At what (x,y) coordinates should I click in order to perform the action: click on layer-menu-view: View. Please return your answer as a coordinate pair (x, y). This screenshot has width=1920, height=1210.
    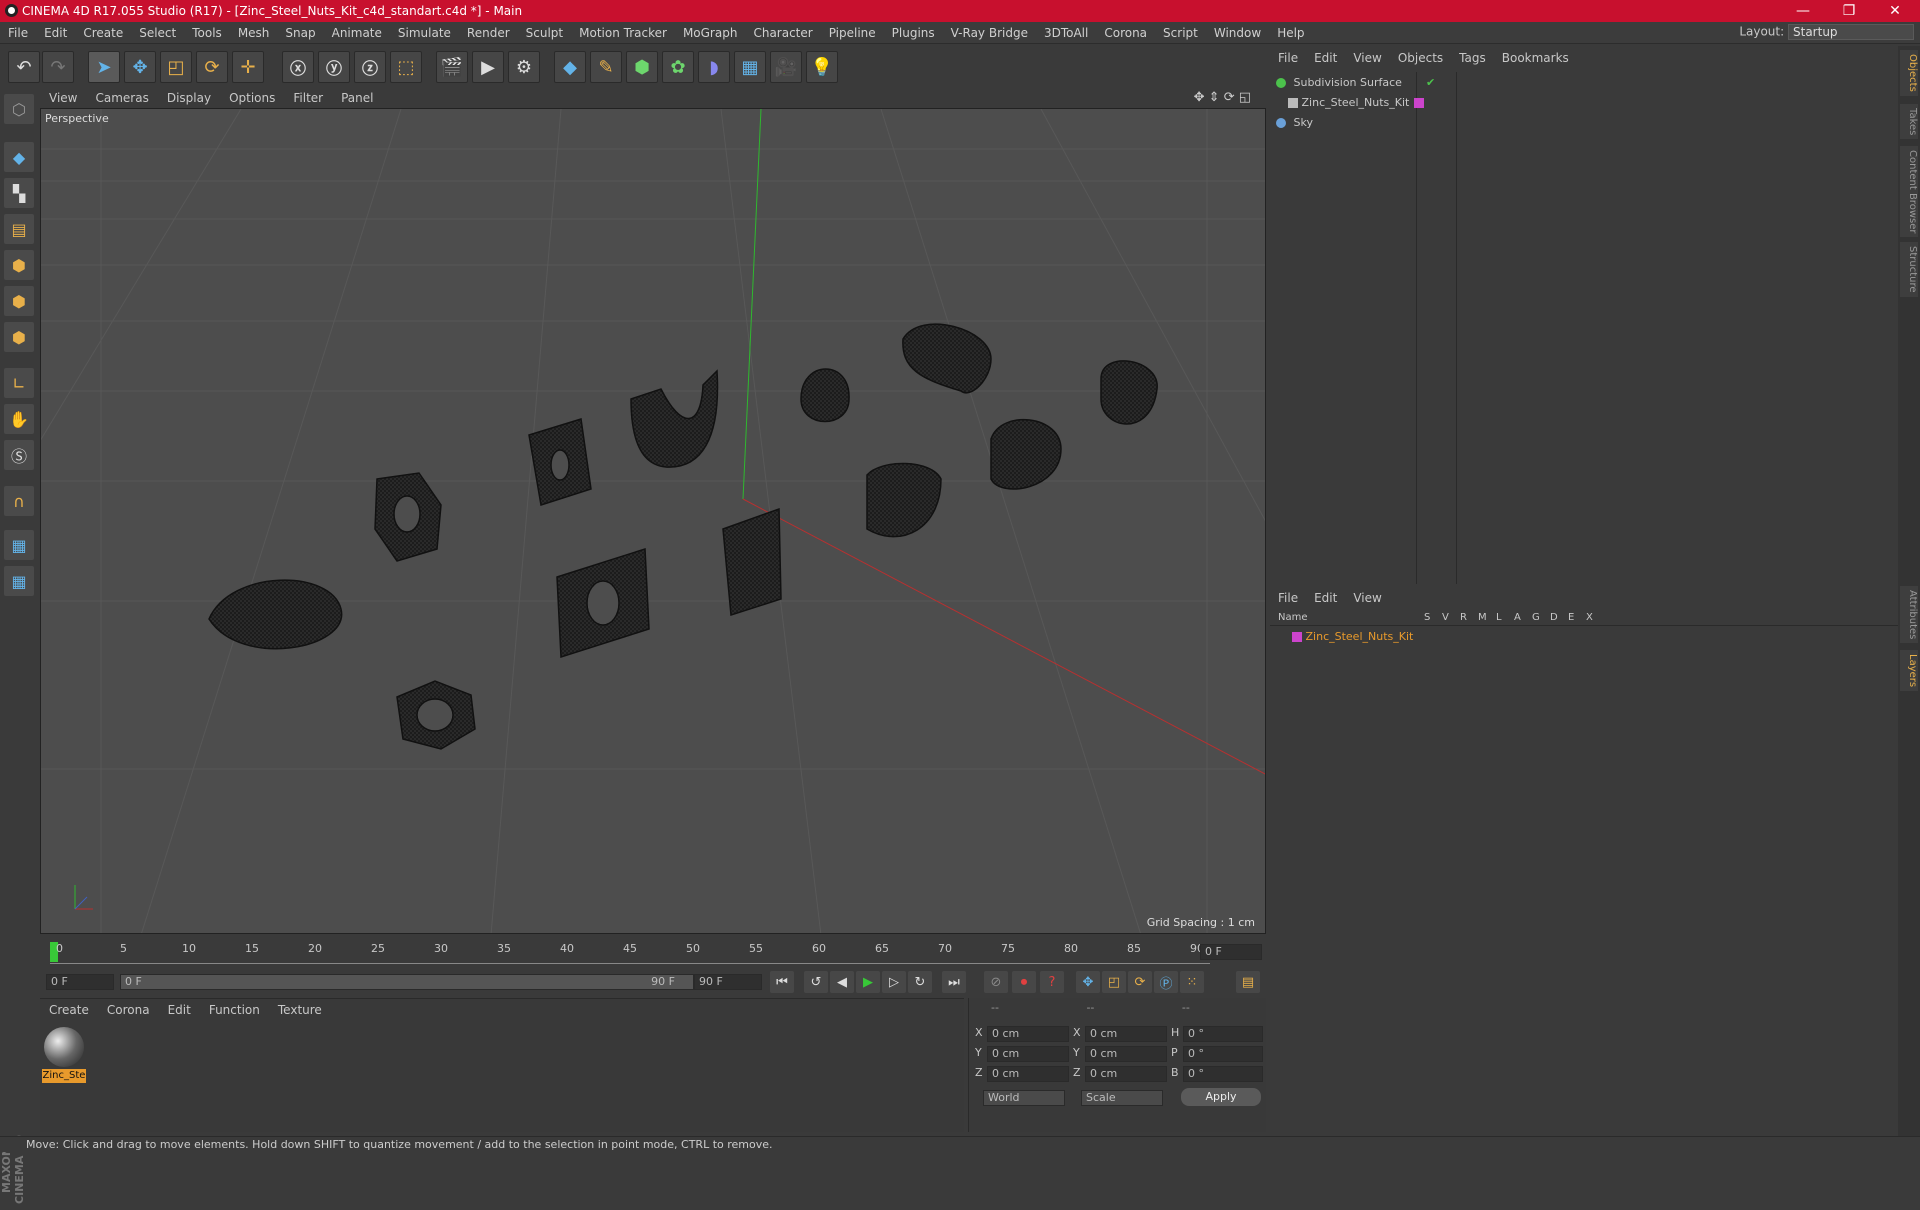
    Looking at the image, I should click on (1367, 598).